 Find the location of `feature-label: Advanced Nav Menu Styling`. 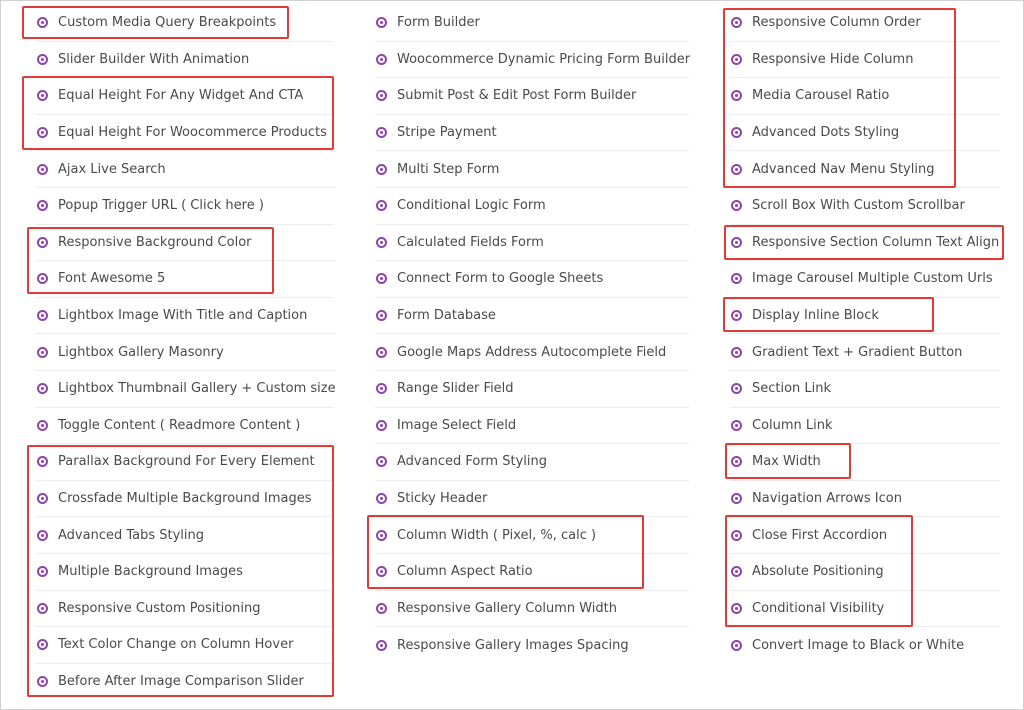

feature-label: Advanced Nav Menu Styling is located at coordinates (843, 169).